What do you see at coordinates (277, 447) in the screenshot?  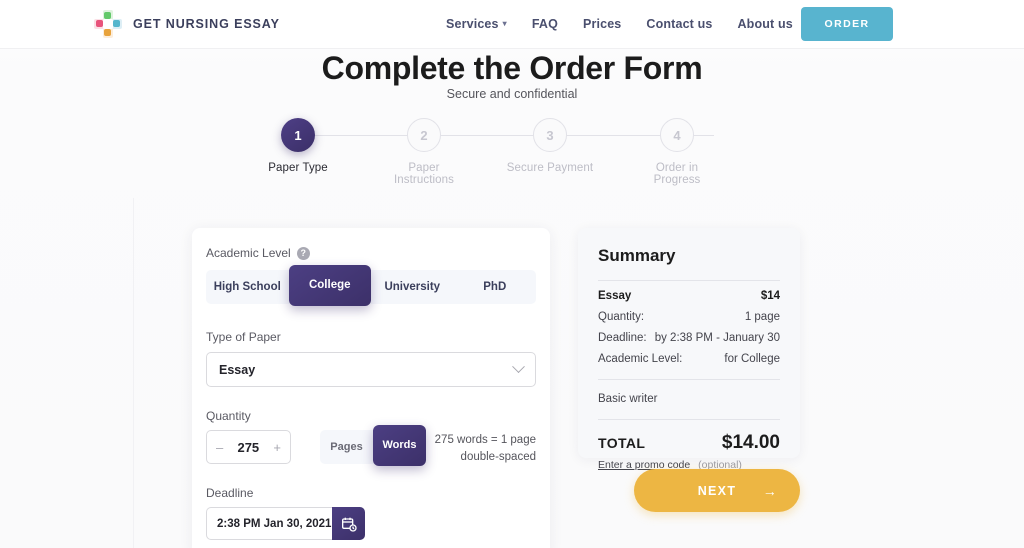 I see `quantity-increment-button: +` at bounding box center [277, 447].